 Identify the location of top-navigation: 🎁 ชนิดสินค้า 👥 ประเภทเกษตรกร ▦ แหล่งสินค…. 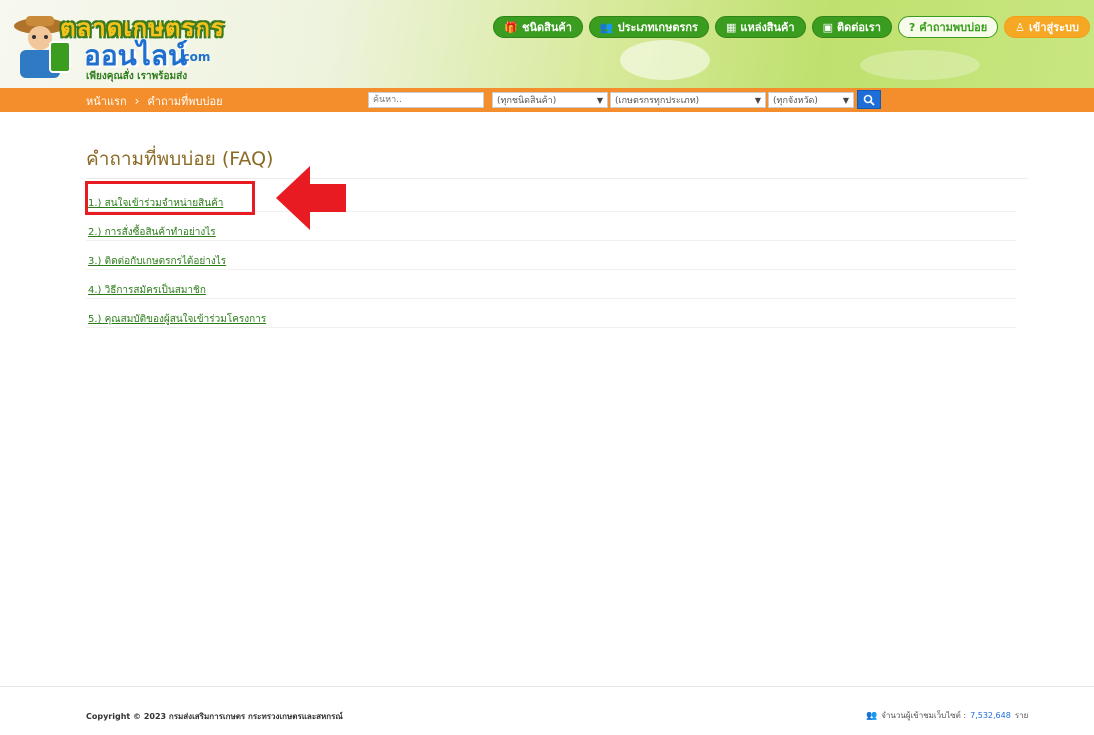
(791, 27).